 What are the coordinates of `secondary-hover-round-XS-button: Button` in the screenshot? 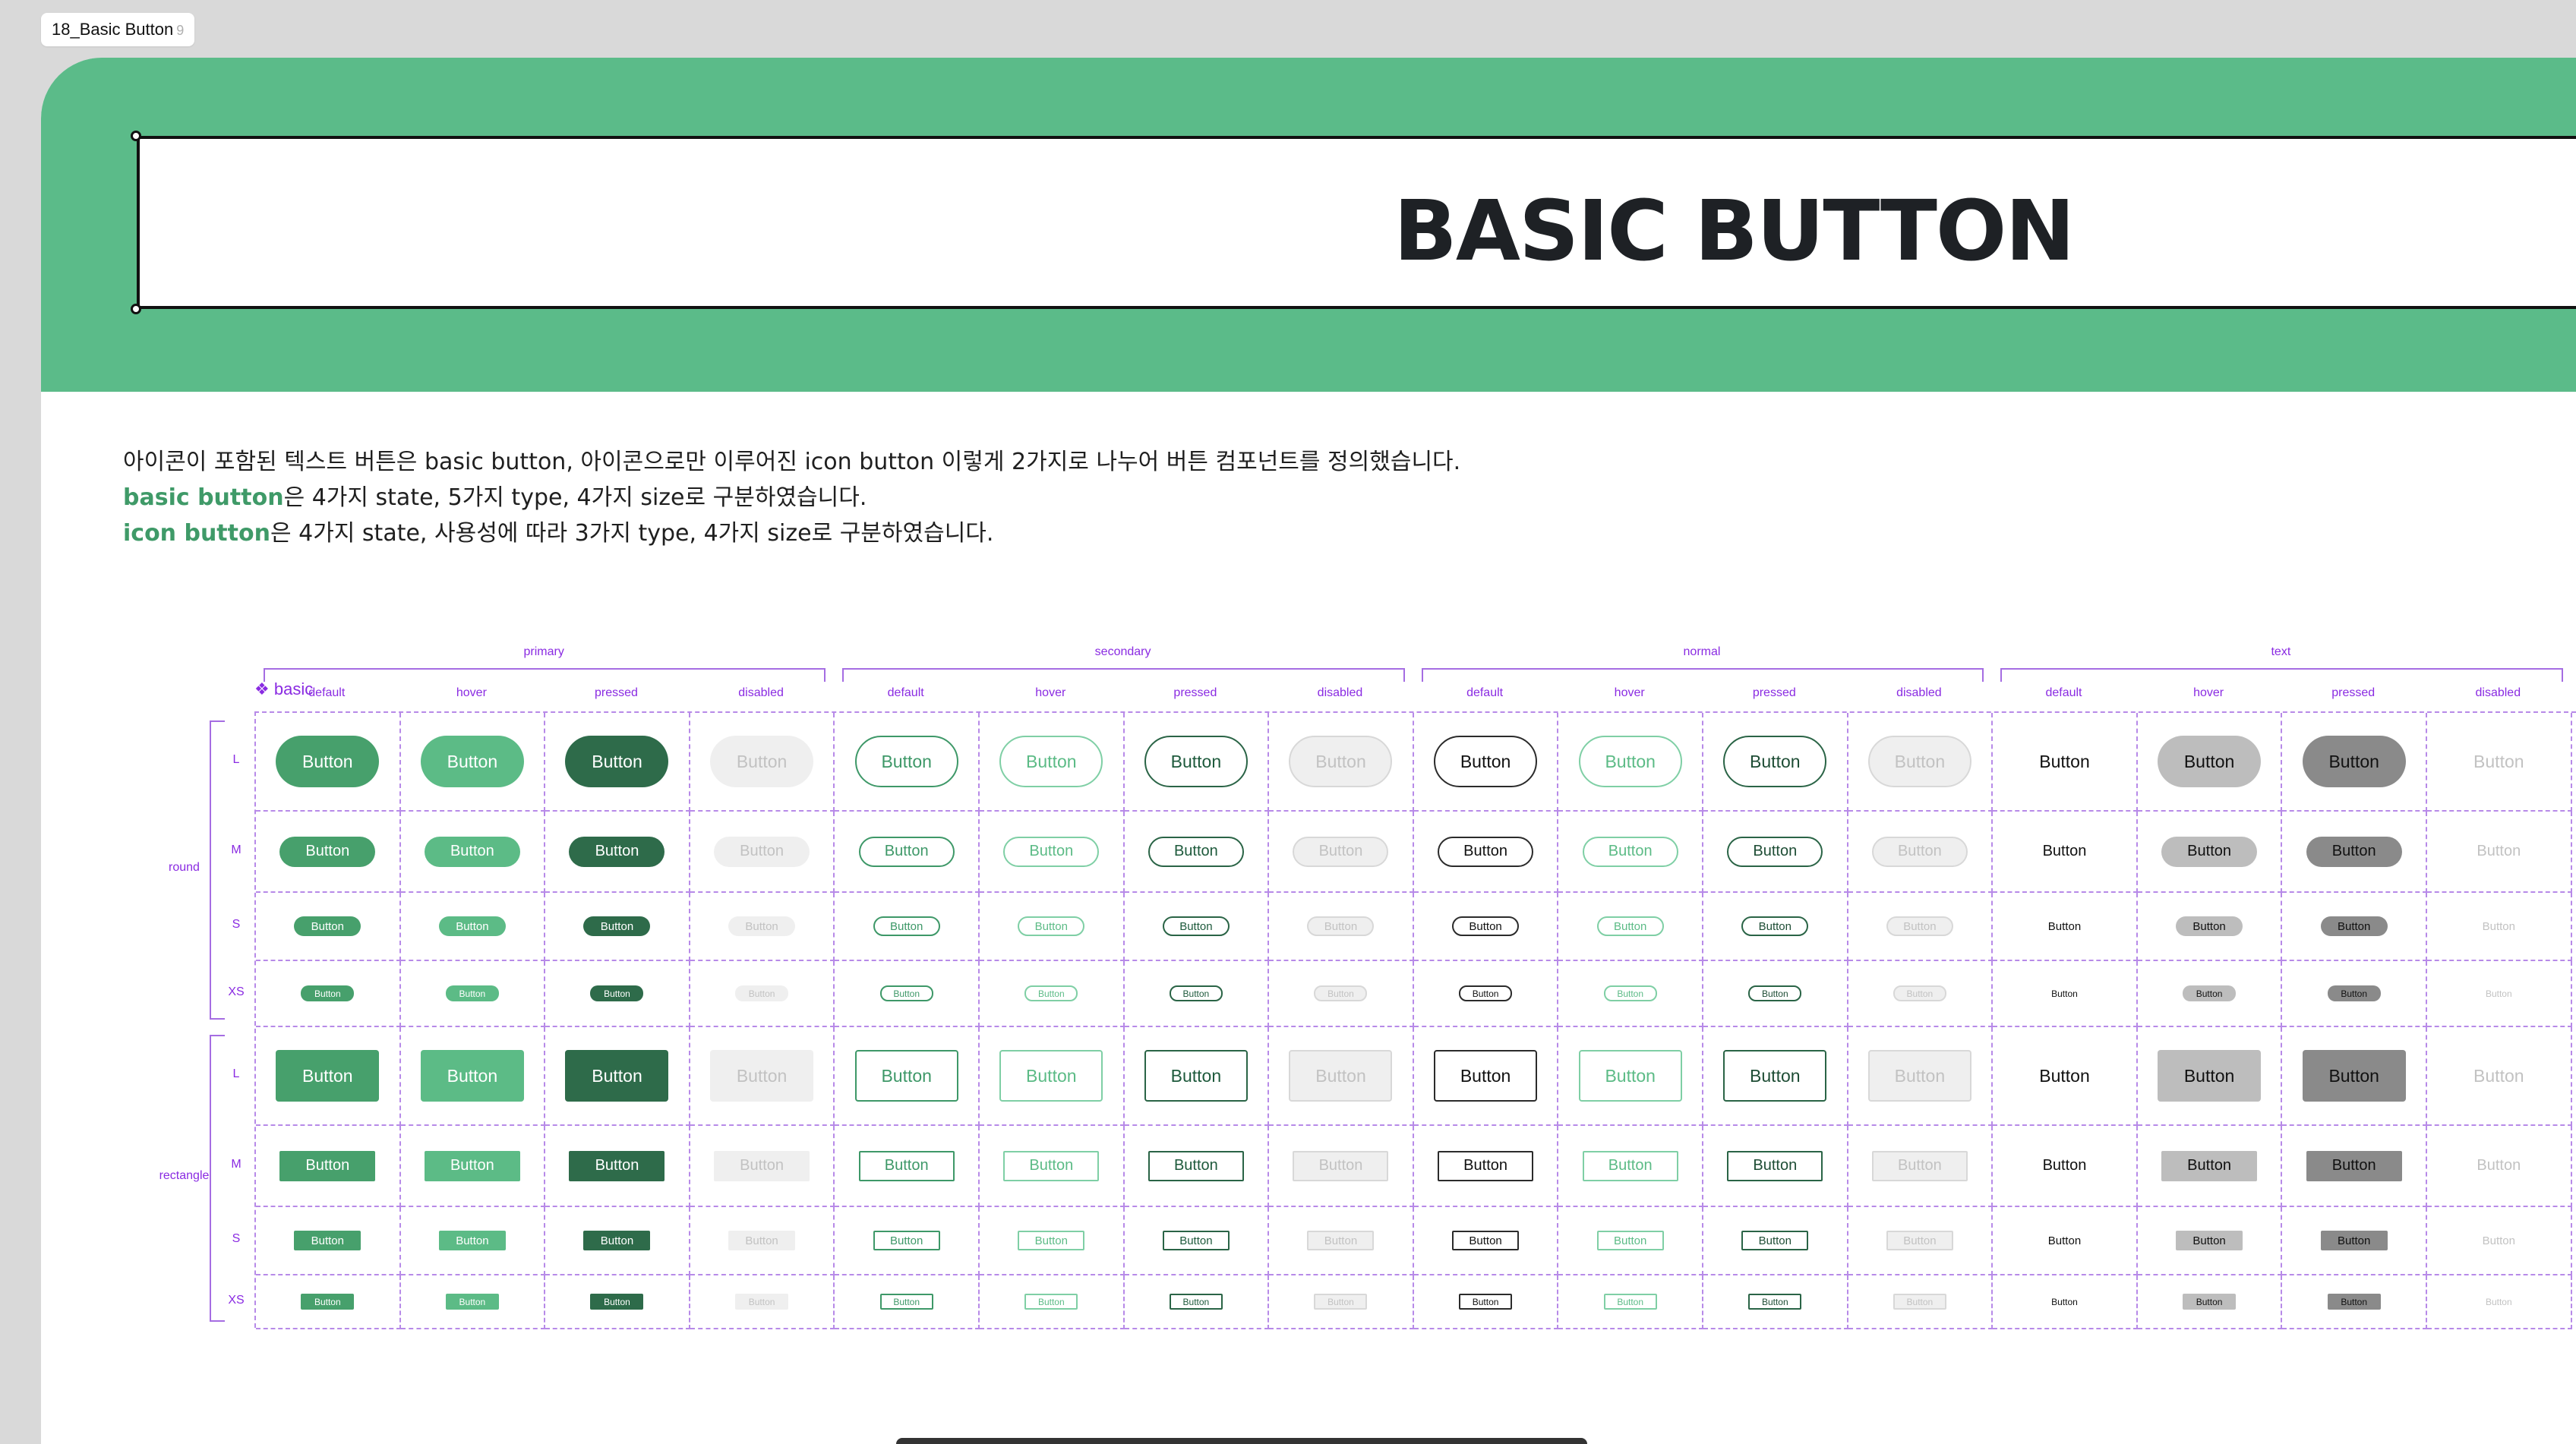 It's located at (1051, 993).